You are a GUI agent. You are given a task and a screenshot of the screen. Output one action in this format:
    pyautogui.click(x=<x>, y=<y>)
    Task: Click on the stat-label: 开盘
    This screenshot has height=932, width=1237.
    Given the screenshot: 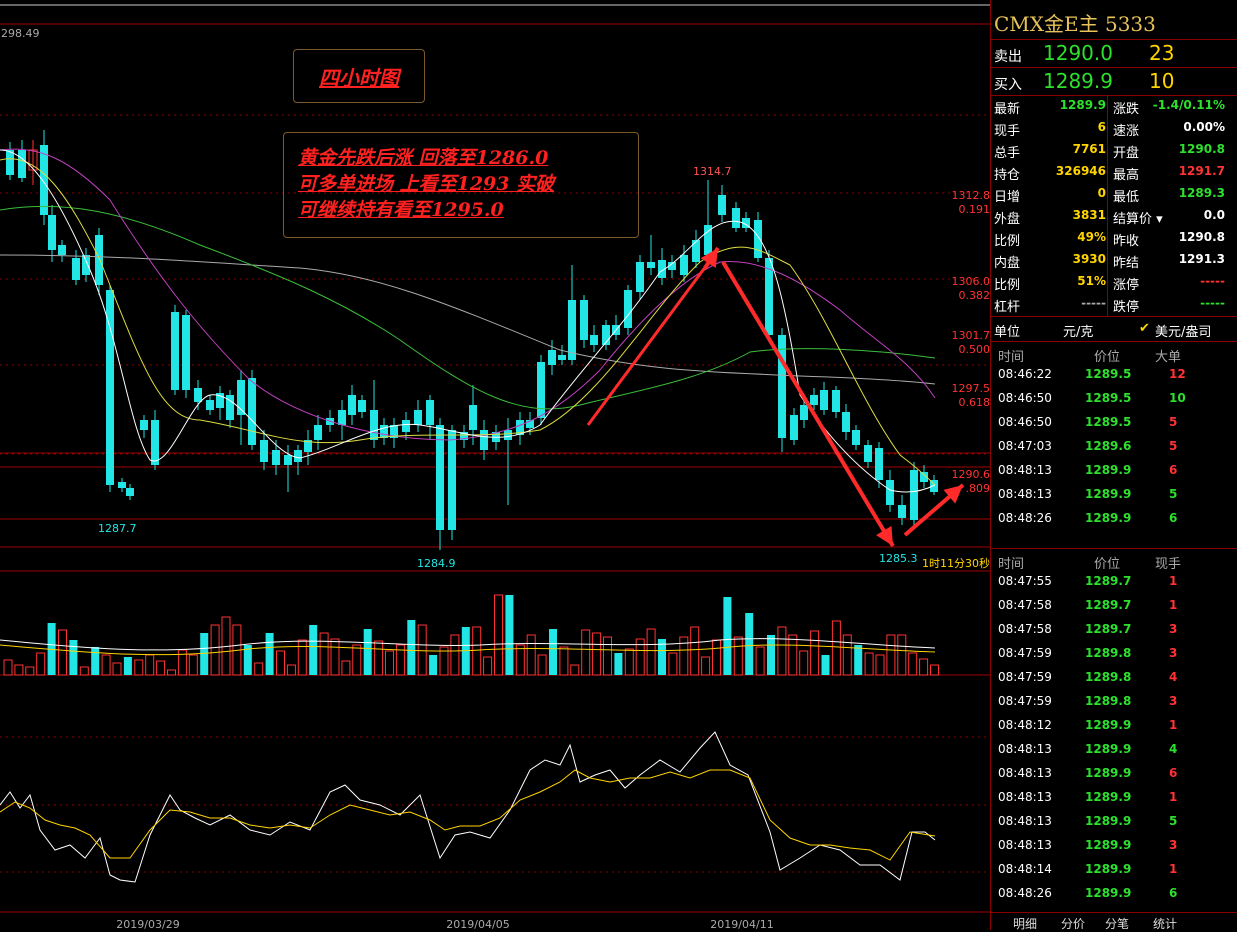 What is the action you would take?
    pyautogui.click(x=1126, y=153)
    